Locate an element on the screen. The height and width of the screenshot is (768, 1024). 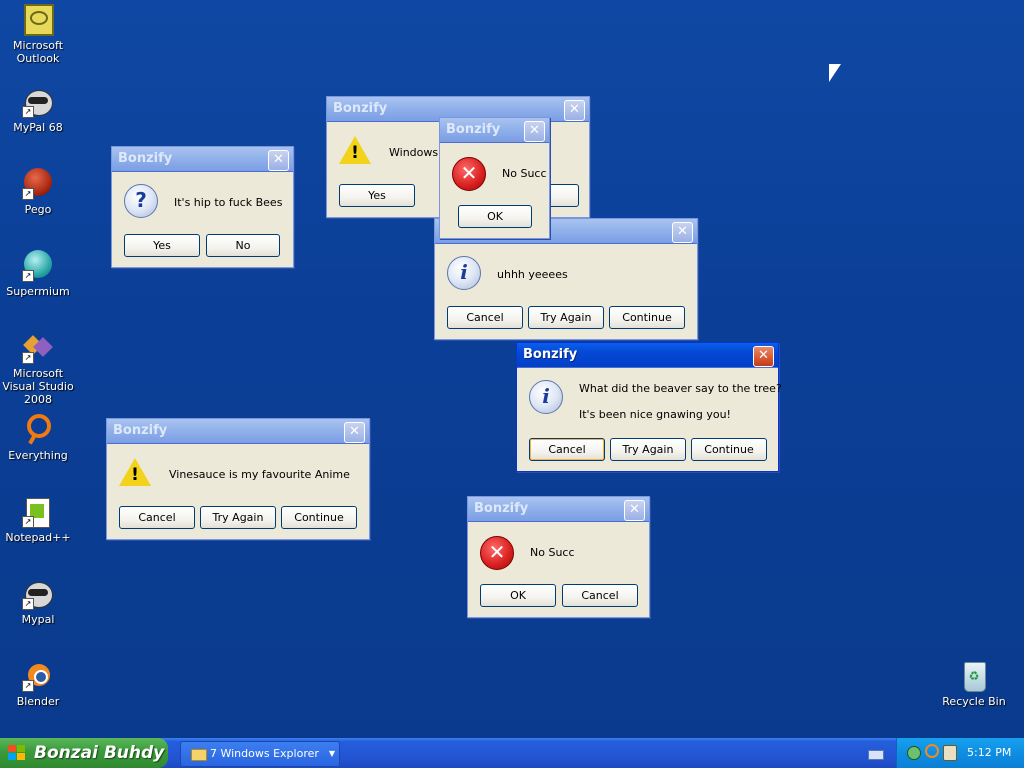
desktop-icon-visual-studio: ↗ Microsoft Visual Studio 2008 is located at coordinates (38, 369).